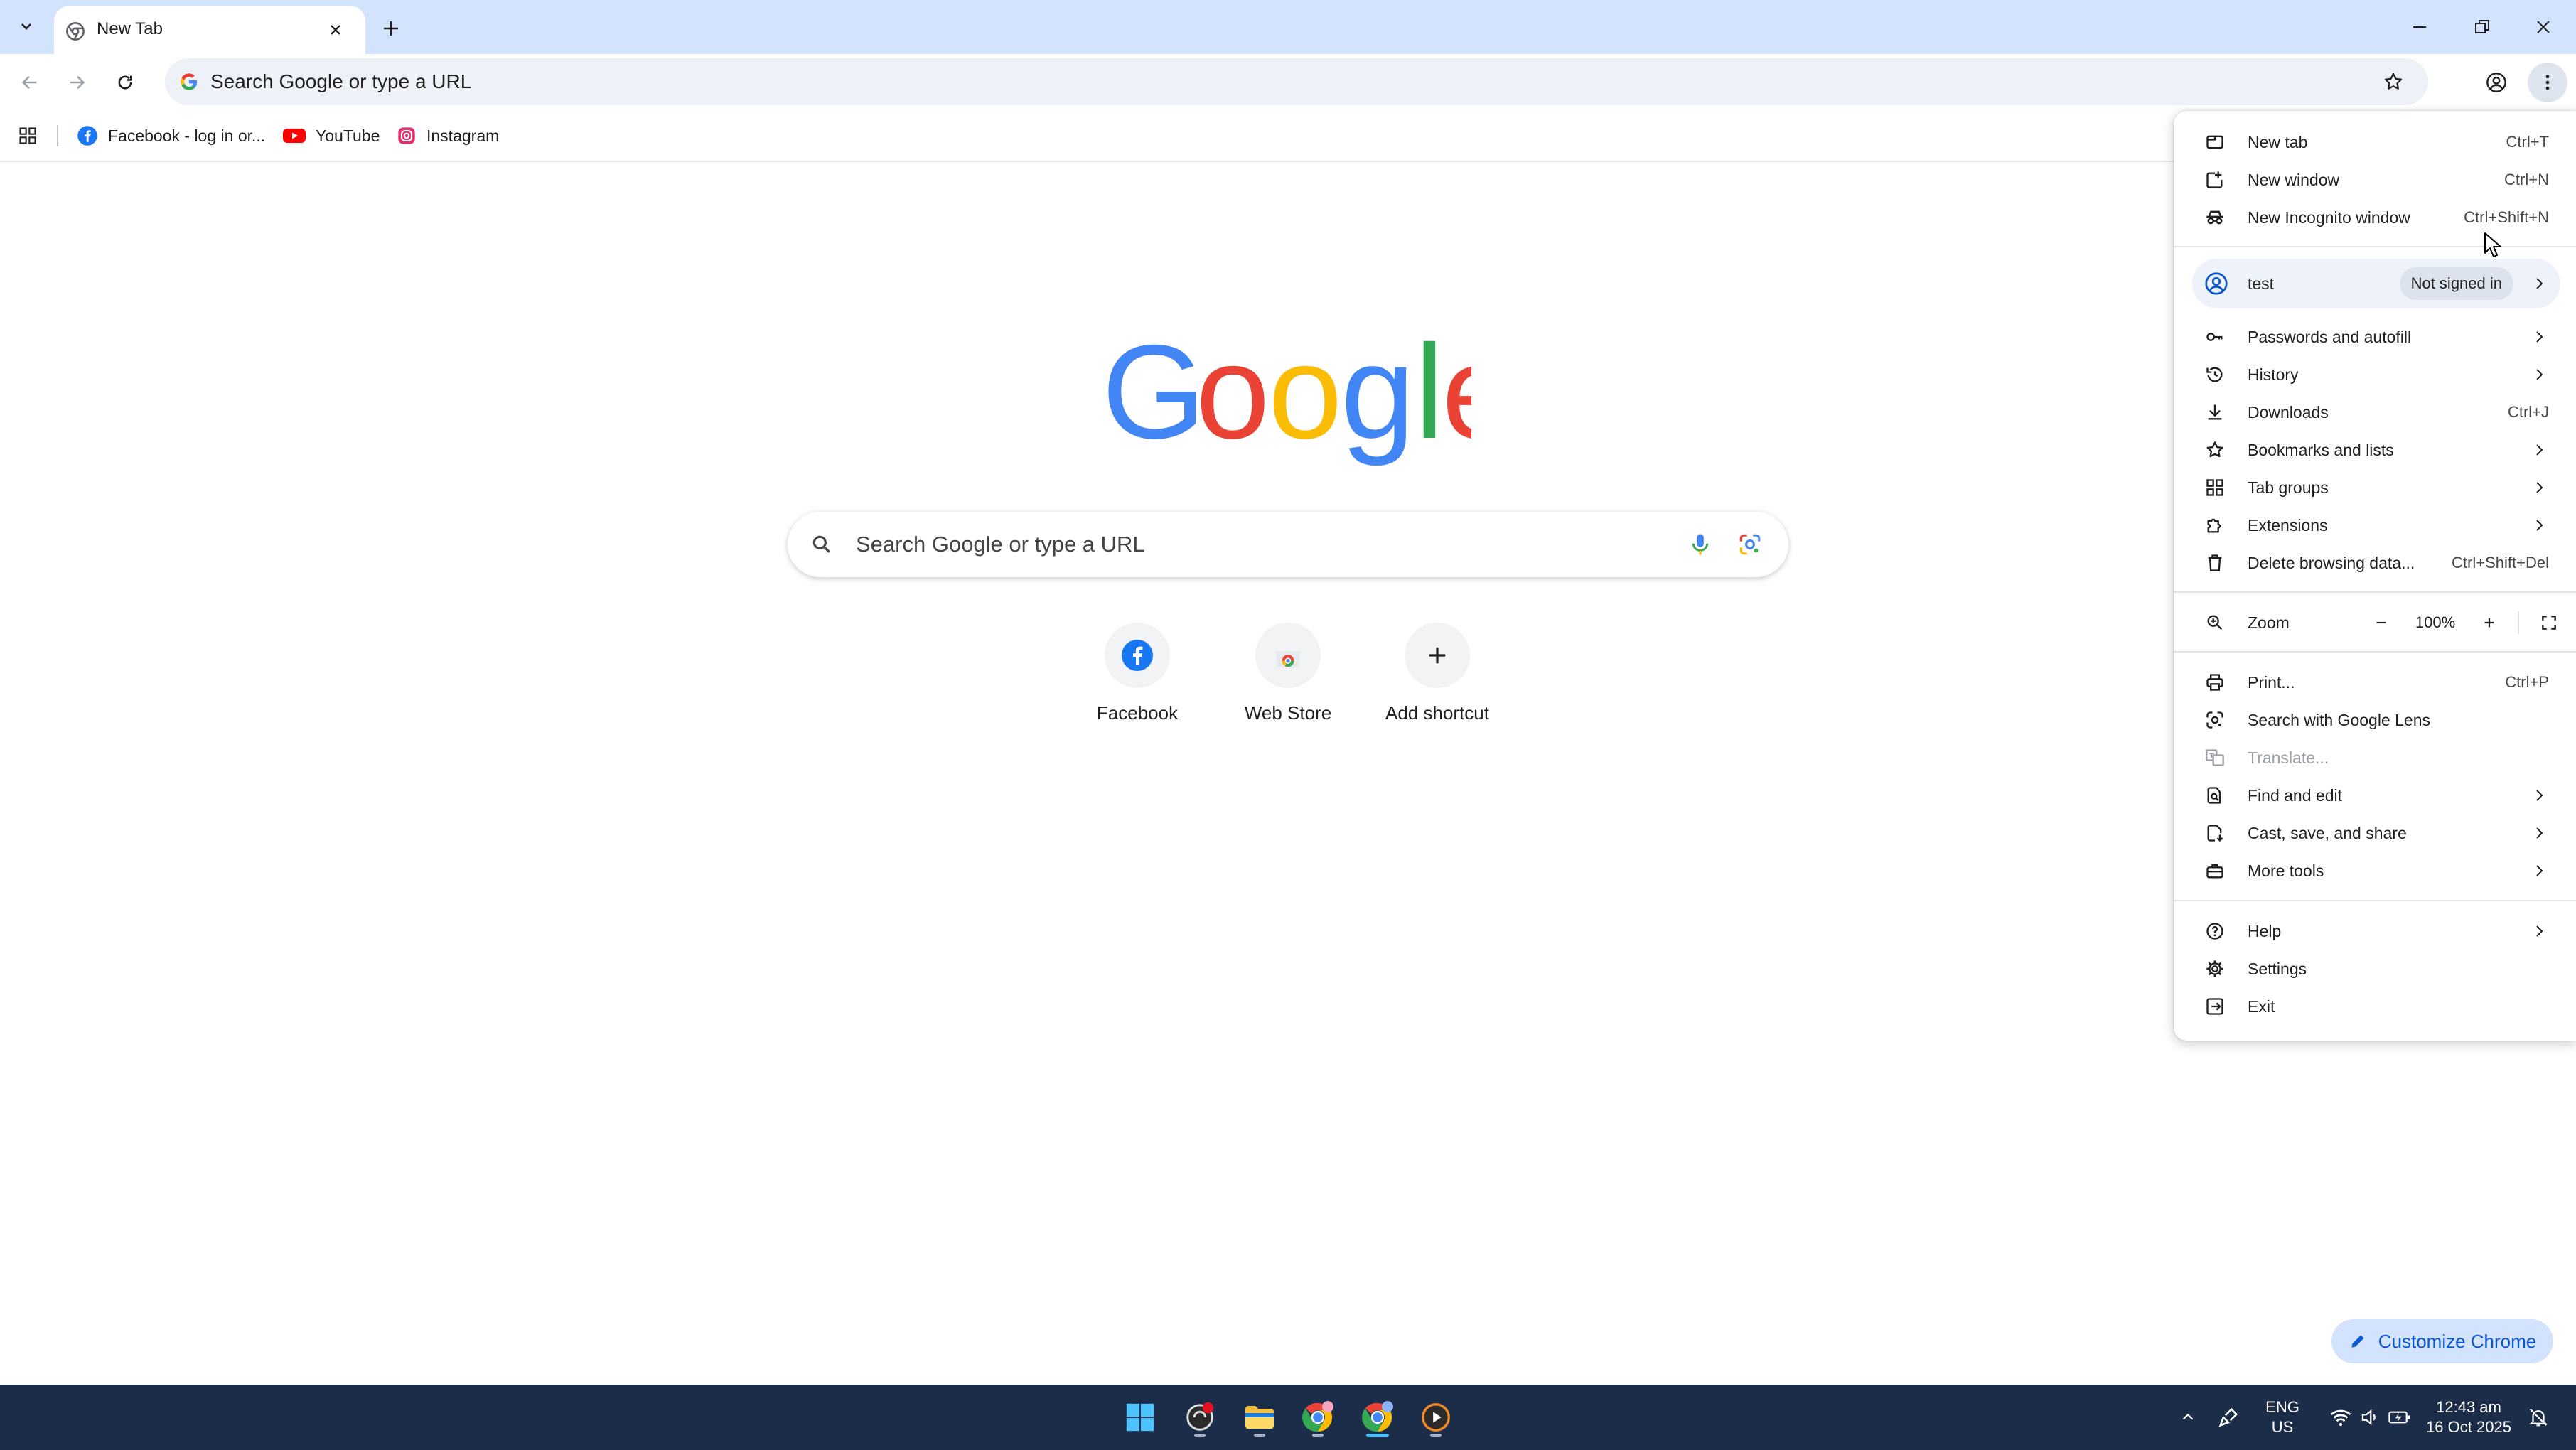 The width and height of the screenshot is (2576, 1450). What do you see at coordinates (2286, 870) in the screenshot?
I see `menu-label: More tools` at bounding box center [2286, 870].